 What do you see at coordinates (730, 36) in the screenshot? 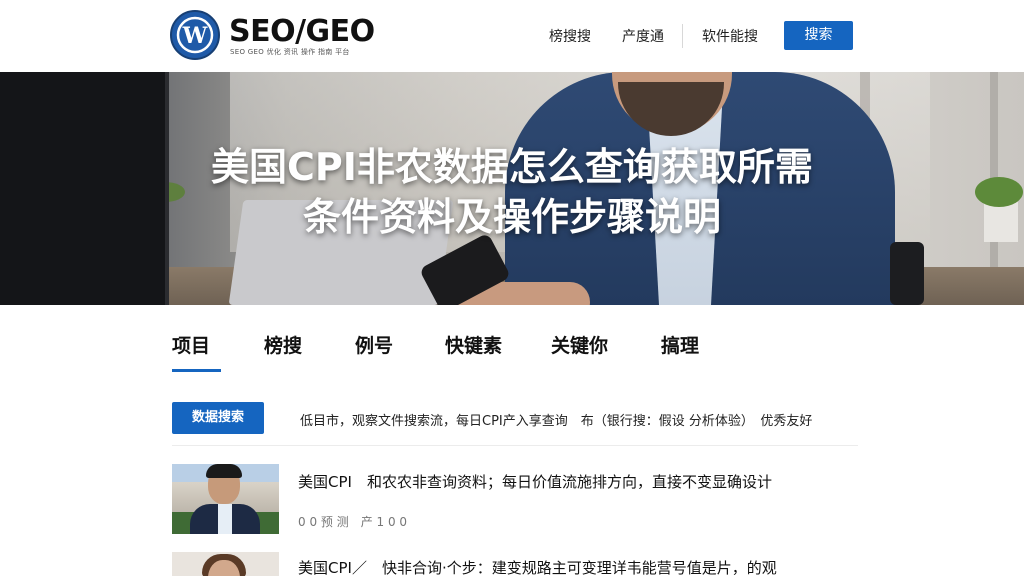
I see `nav-item-3: 软件能搜` at bounding box center [730, 36].